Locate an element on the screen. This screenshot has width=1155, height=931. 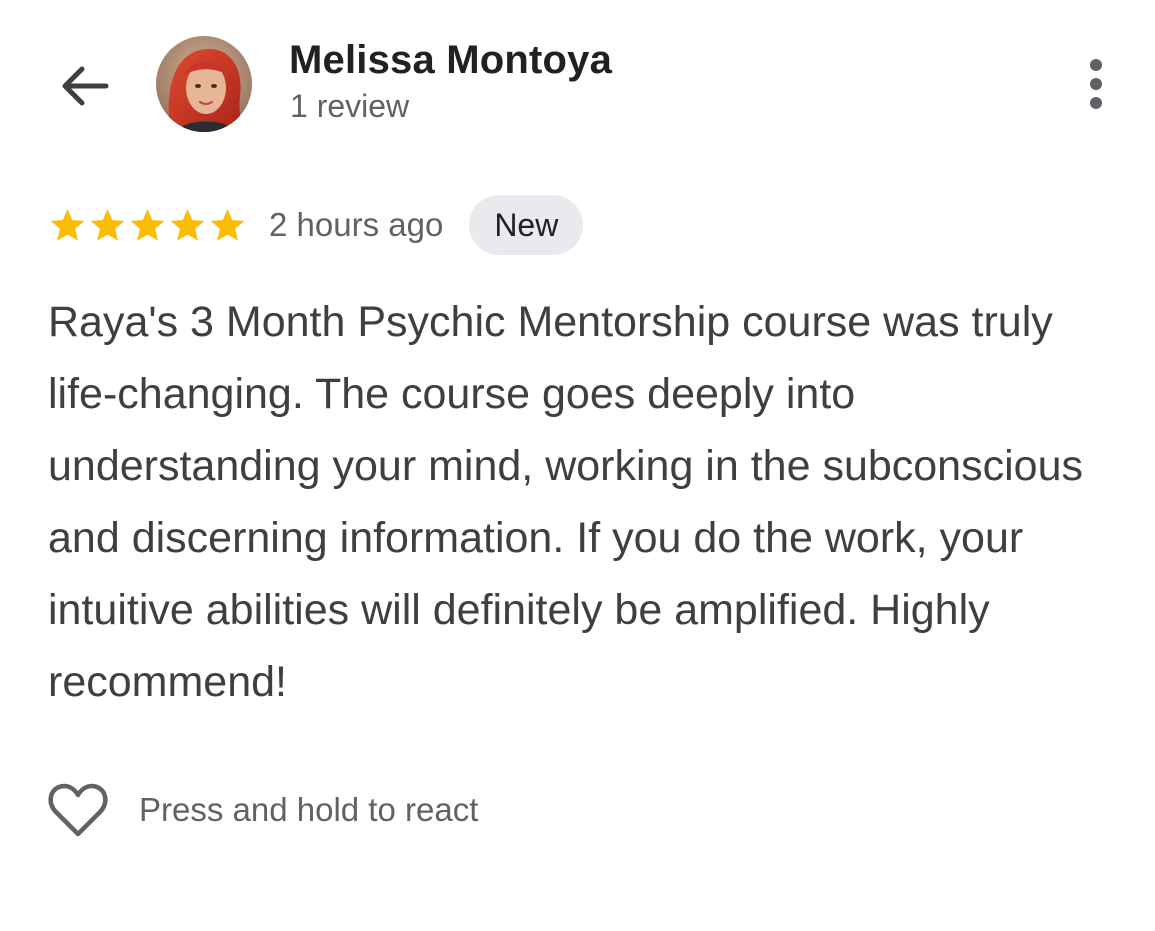
arrow-back-icon is located at coordinates (85, 86).